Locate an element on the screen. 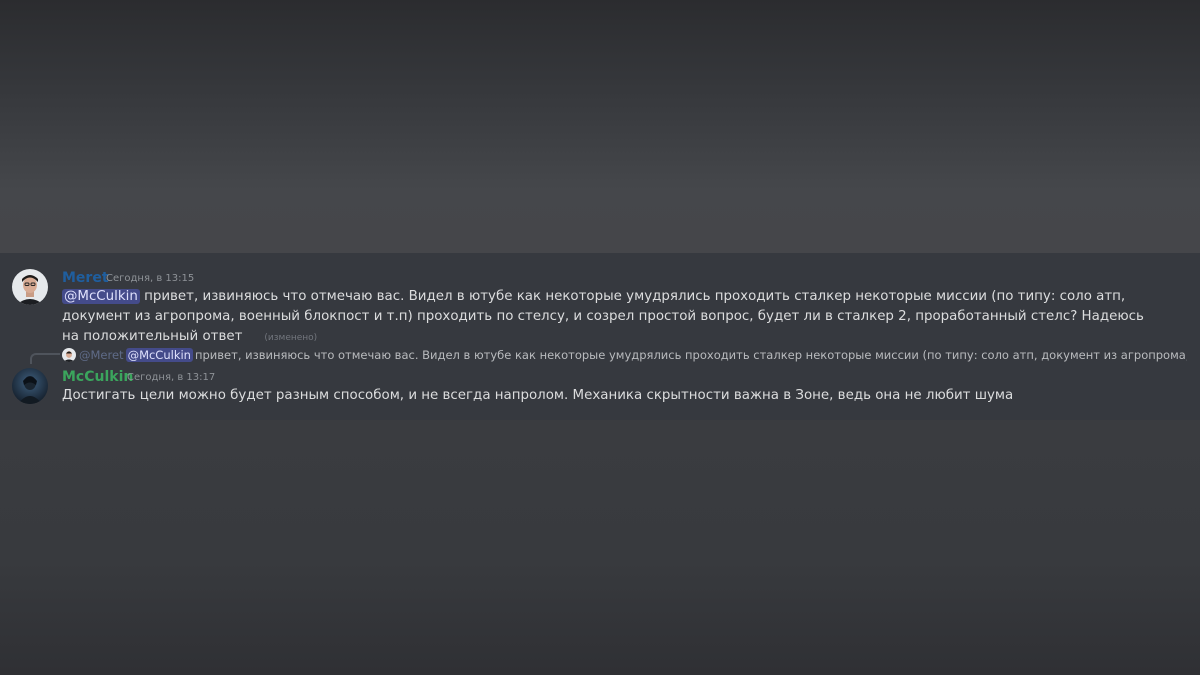 The image size is (1200, 675). reply-connector is located at coordinates (45, 358).